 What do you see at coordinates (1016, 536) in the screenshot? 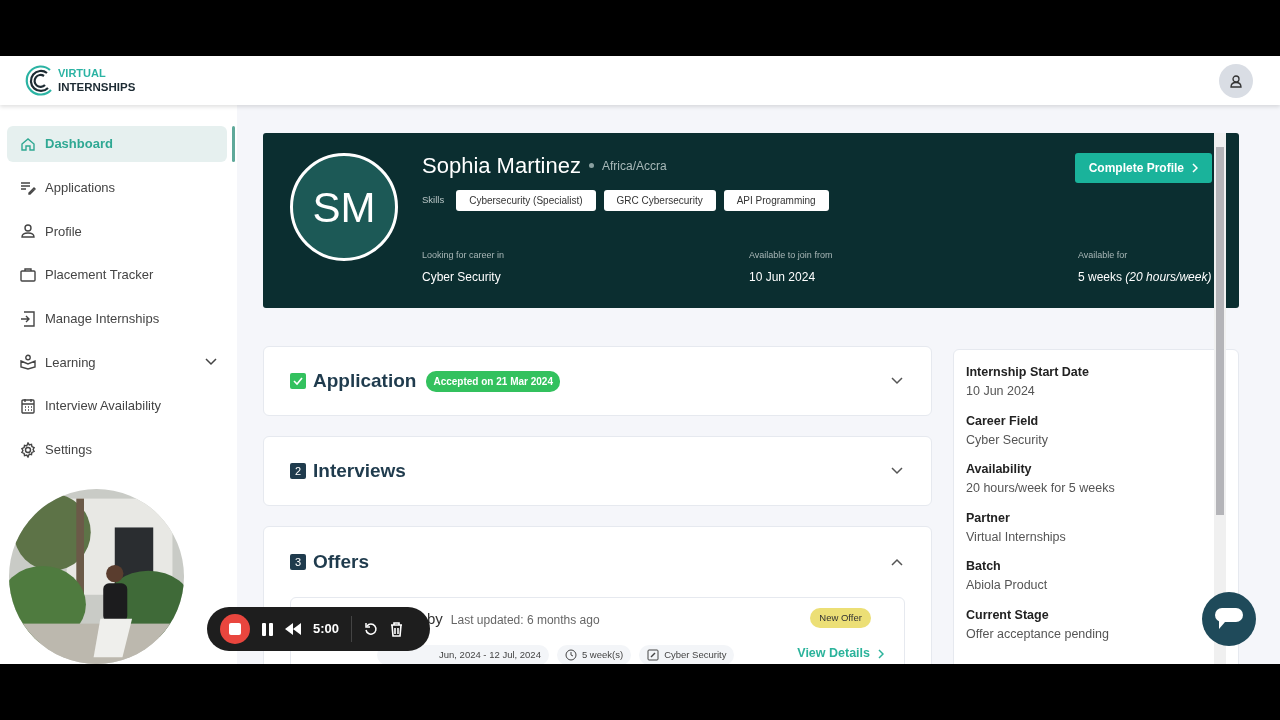
I see `detail-value: Virtual Internships` at bounding box center [1016, 536].